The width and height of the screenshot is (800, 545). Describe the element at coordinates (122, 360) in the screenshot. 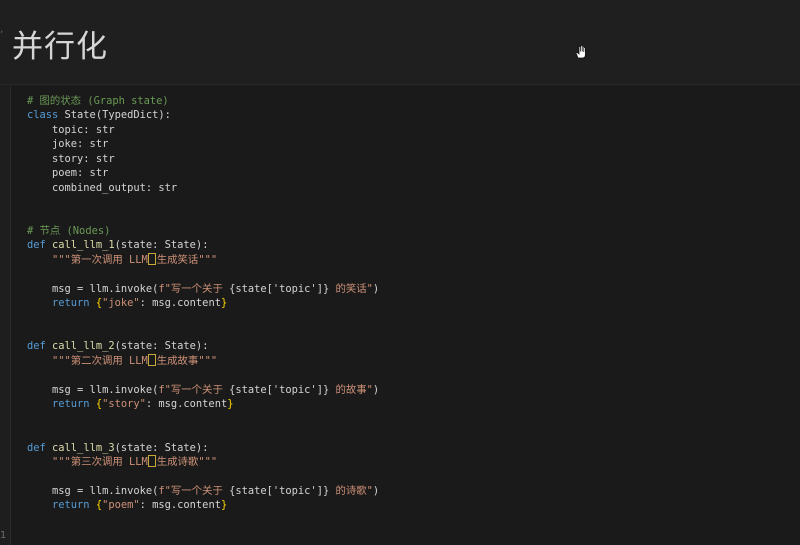

I see `docstring-line: """第二次调用 LLM 生成故事"""` at that location.